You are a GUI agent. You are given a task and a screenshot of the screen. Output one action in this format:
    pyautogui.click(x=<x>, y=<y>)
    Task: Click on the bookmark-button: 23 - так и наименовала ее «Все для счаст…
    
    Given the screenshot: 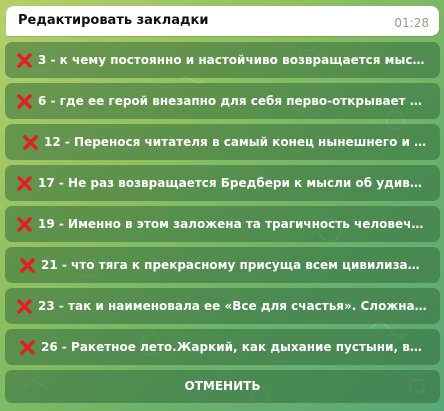 What is the action you would take?
    pyautogui.click(x=222, y=306)
    